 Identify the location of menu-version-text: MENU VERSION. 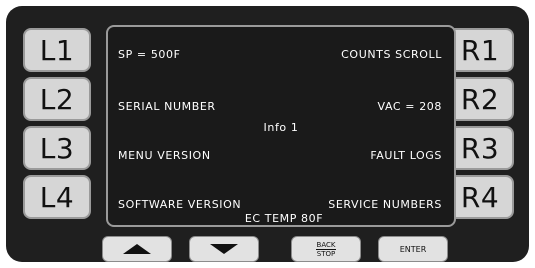
(164, 155).